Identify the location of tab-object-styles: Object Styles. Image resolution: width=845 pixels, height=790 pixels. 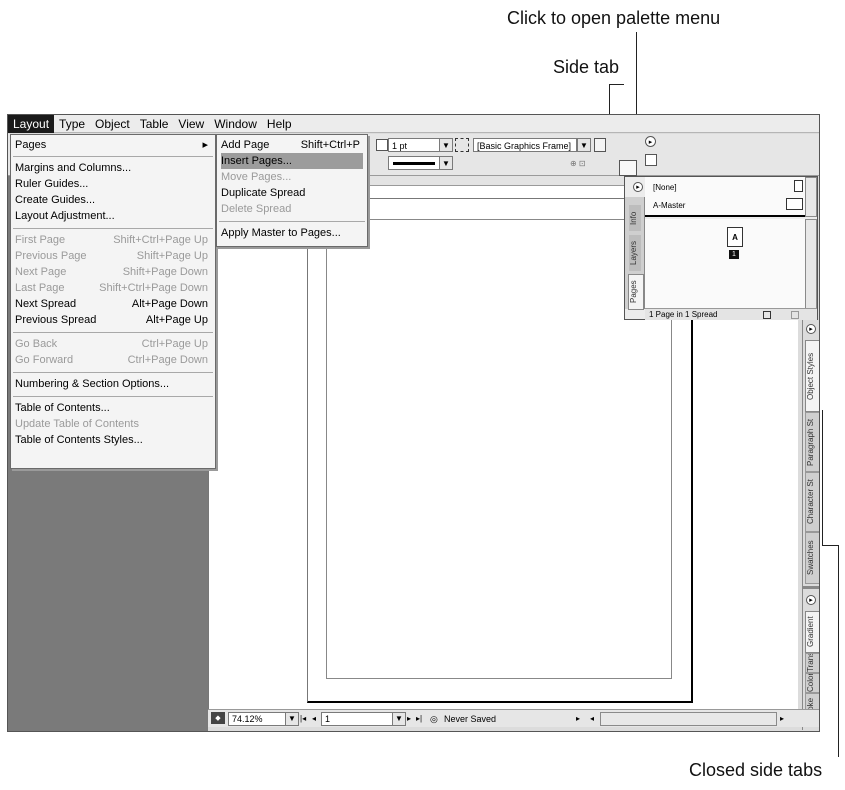
(812, 376).